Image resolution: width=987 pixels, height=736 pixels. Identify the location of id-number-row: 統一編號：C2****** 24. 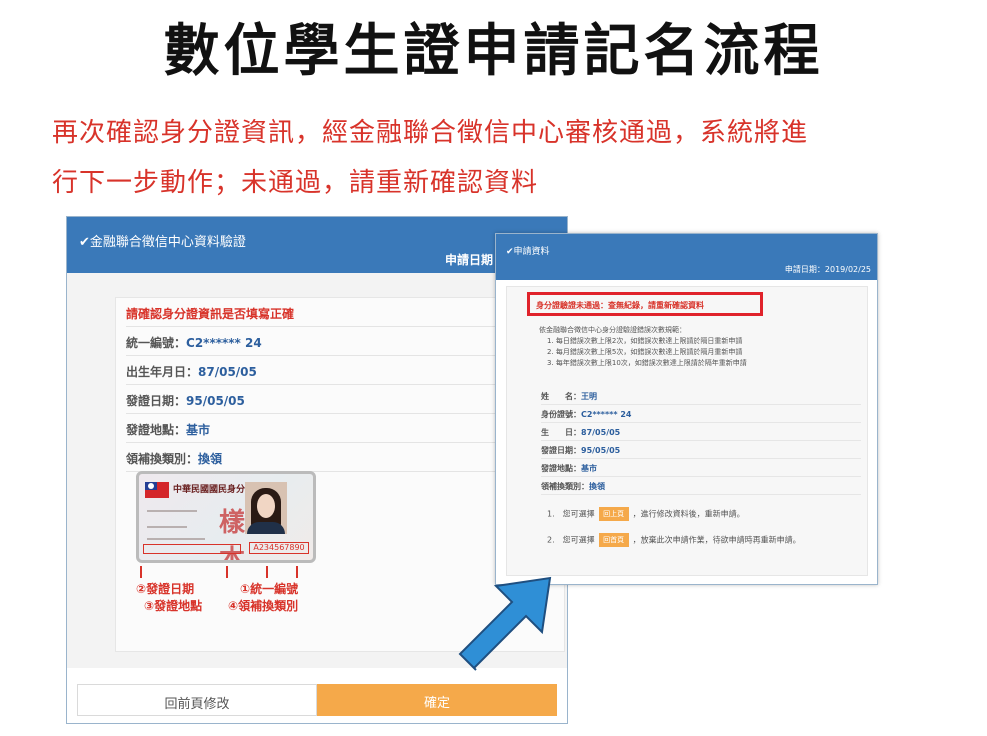
(340, 341).